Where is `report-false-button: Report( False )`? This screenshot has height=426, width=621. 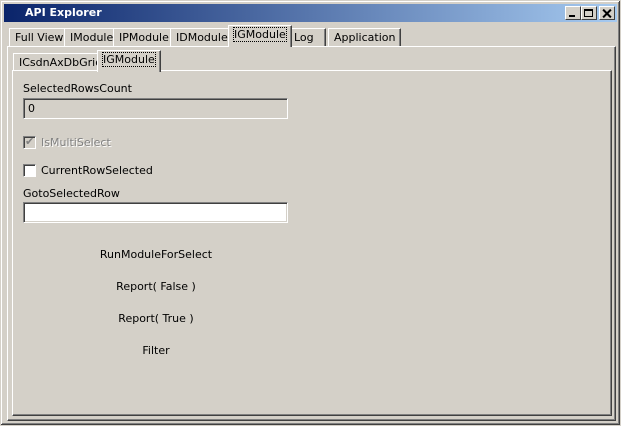
report-false-button: Report( False ) is located at coordinates (156, 286).